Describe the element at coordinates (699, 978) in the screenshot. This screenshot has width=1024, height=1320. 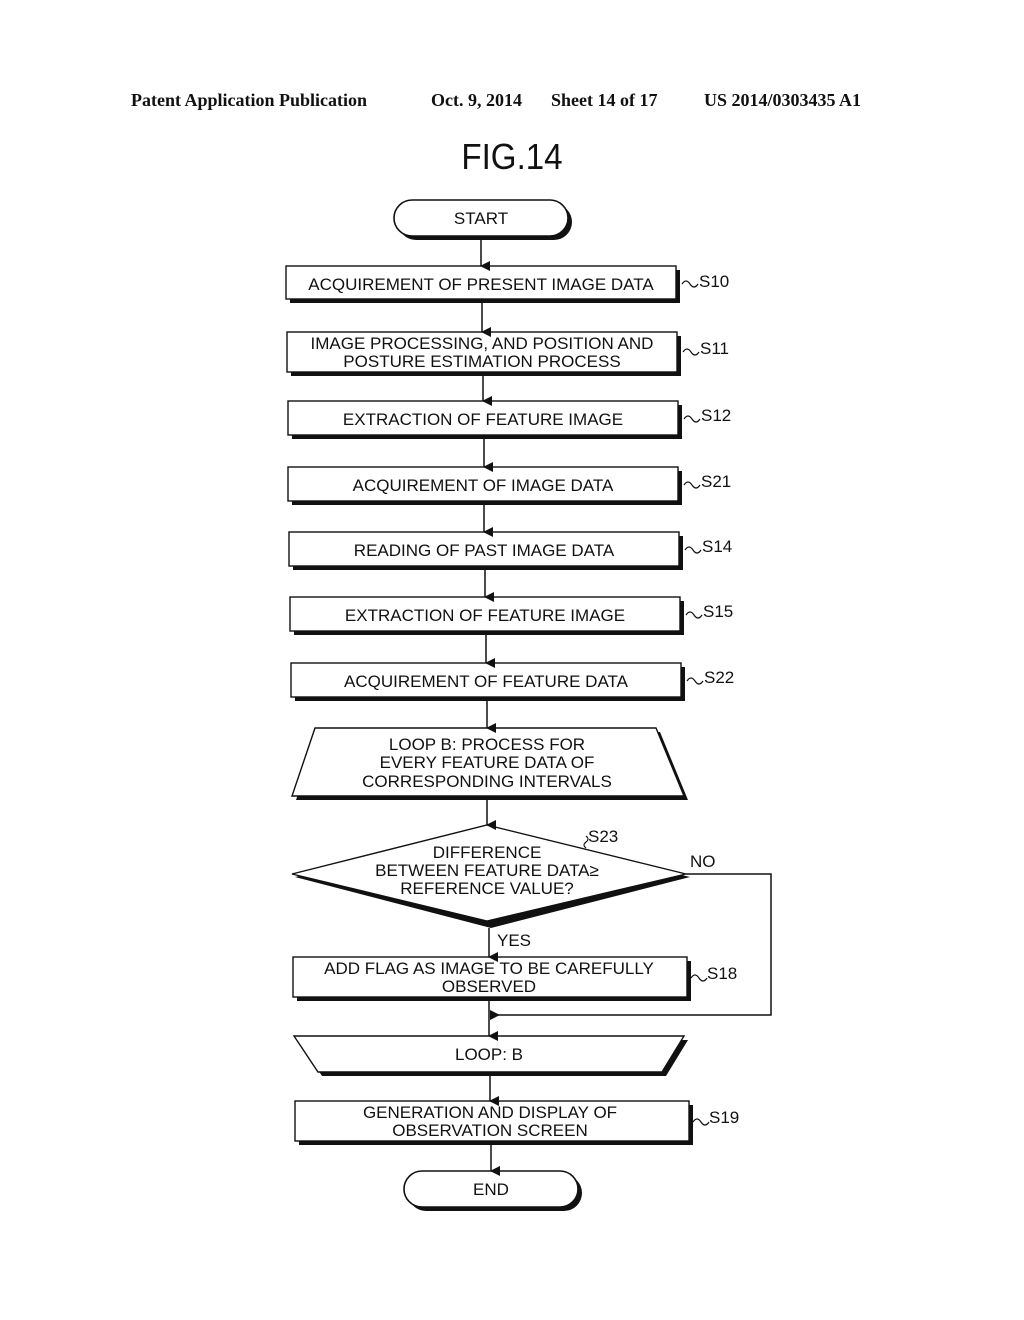
I see `leader-s18` at that location.